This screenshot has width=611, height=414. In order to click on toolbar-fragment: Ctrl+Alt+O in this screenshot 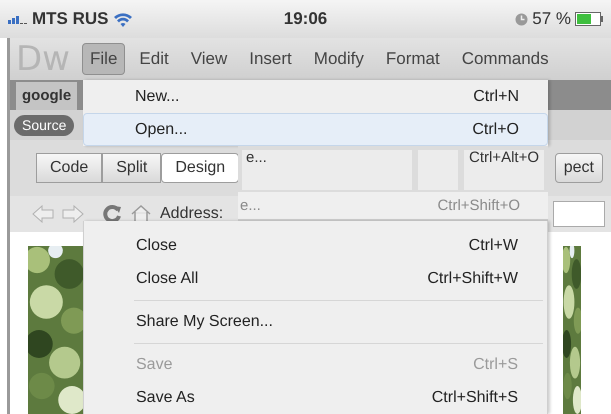, I will do `click(504, 170)`.